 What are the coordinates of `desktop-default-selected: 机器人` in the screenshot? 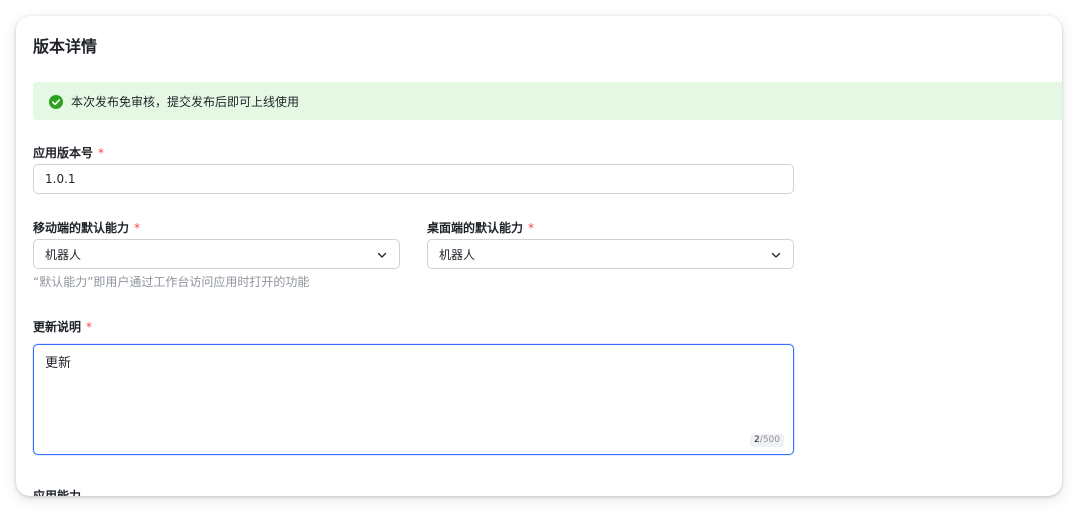 It's located at (457, 254).